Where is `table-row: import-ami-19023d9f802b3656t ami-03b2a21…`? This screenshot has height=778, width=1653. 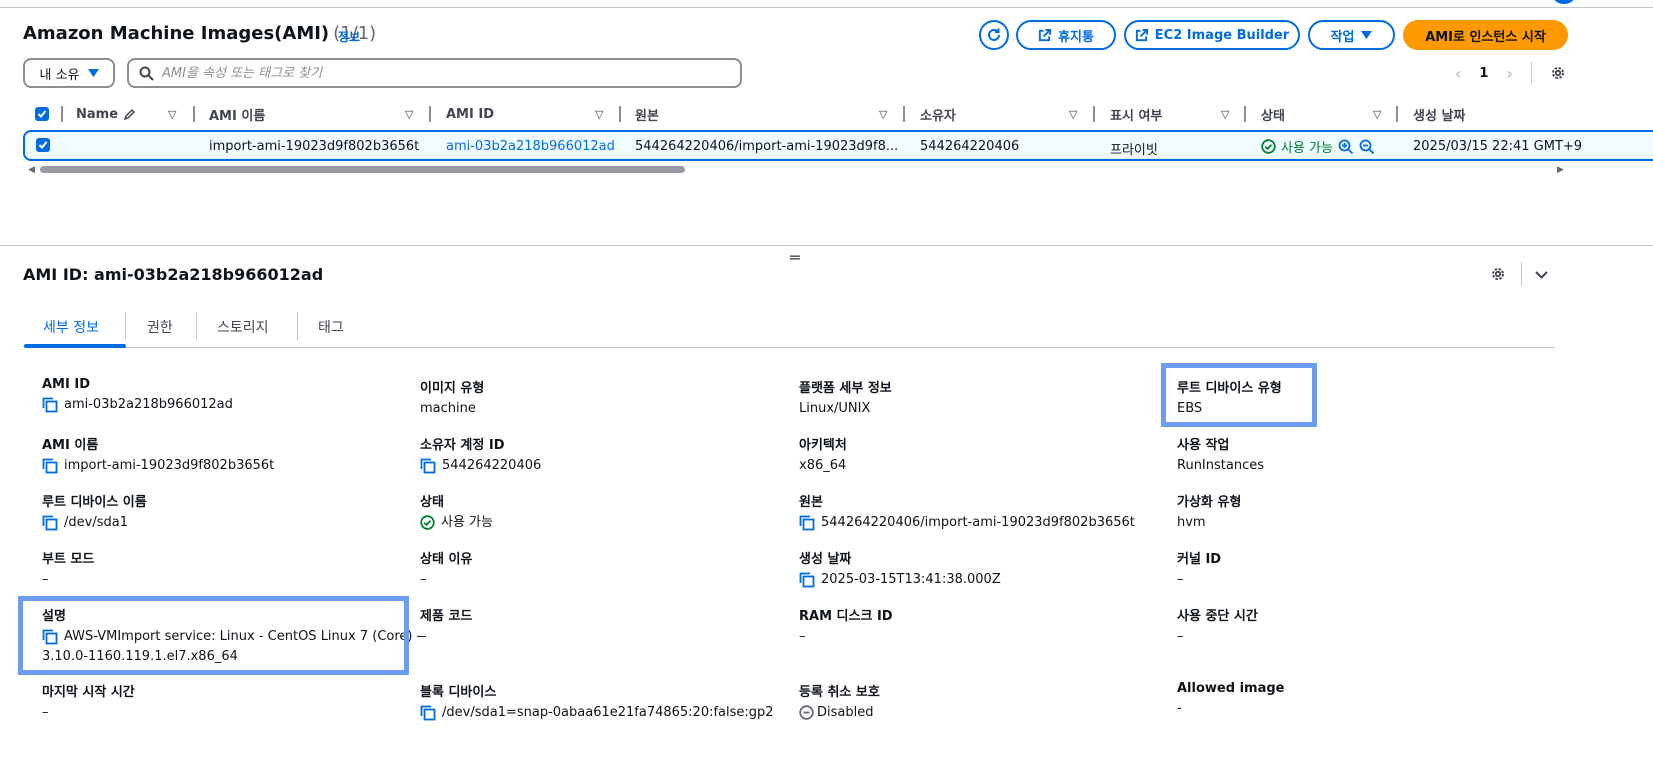 table-row: import-ami-19023d9f802b3656t ami-03b2a21… is located at coordinates (838, 145).